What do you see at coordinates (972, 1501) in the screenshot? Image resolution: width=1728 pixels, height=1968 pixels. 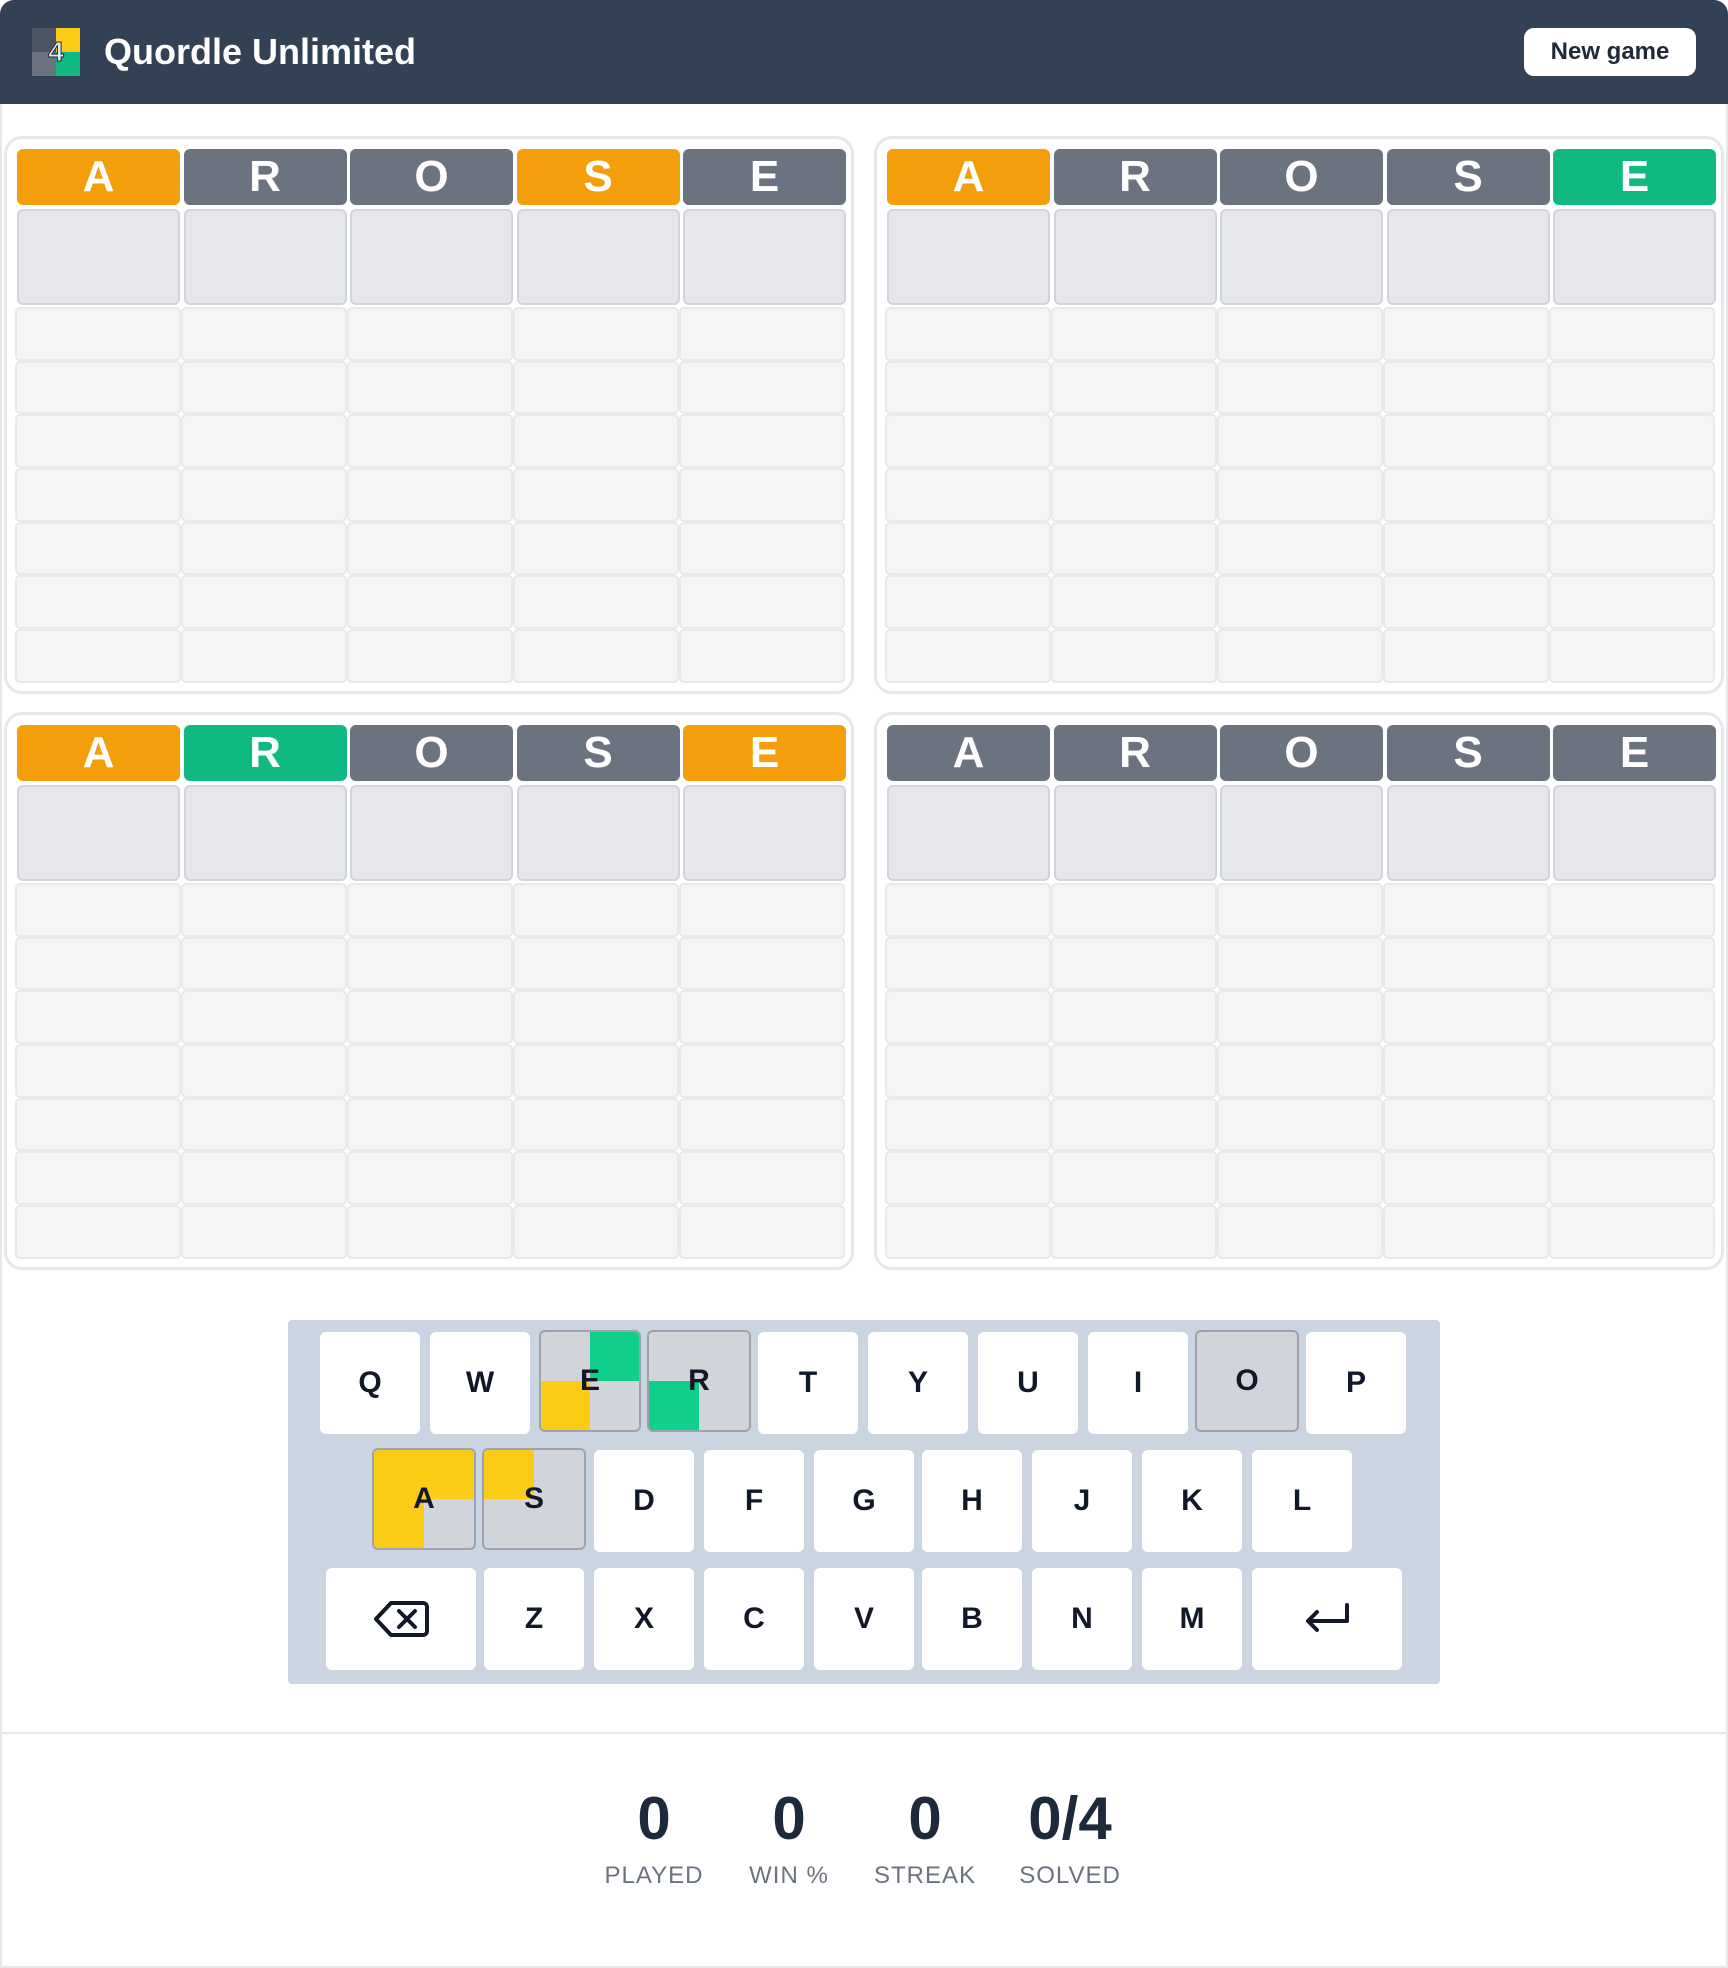 I see `key-h: H` at bounding box center [972, 1501].